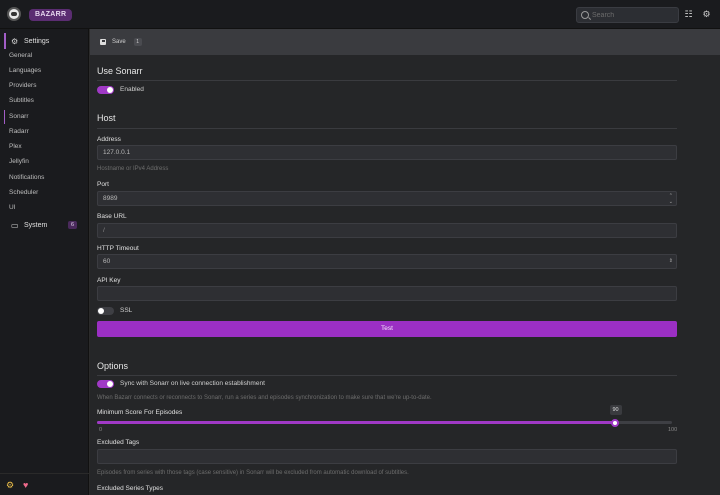 This screenshot has height=495, width=720. I want to click on brand-badge: BAZARR, so click(51, 15).